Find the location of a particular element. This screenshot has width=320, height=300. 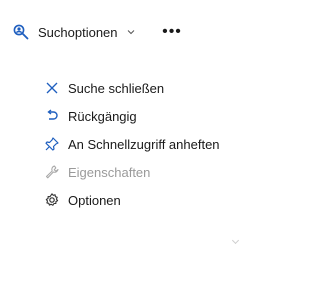

menu-corner-mark is located at coordinates (235, 240).